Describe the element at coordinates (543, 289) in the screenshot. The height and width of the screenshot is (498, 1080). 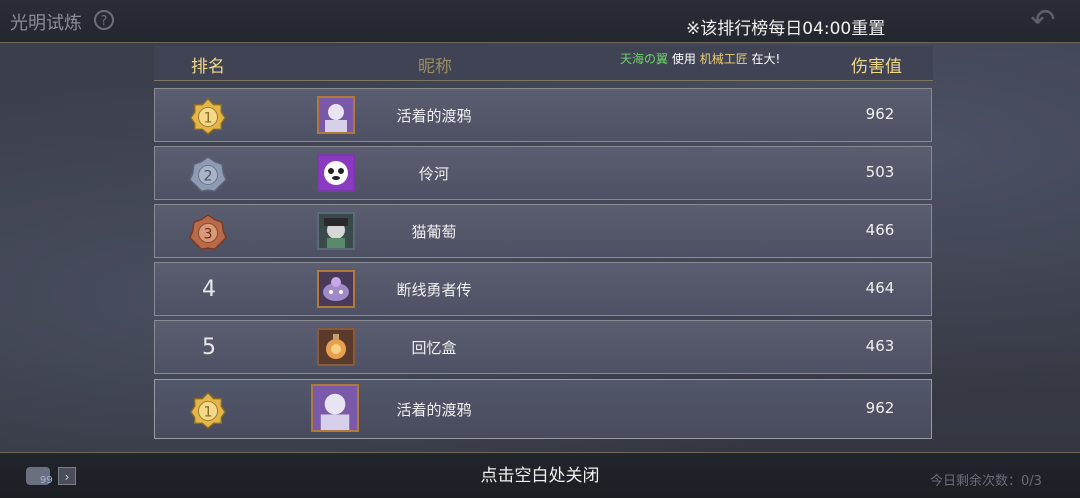
I see `table-row: 4 断线勇者传 464` at that location.